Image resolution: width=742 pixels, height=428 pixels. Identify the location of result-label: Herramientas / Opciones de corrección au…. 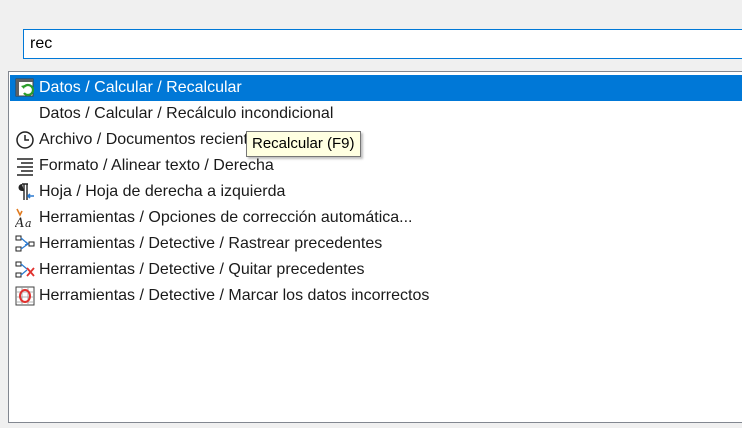
(226, 217).